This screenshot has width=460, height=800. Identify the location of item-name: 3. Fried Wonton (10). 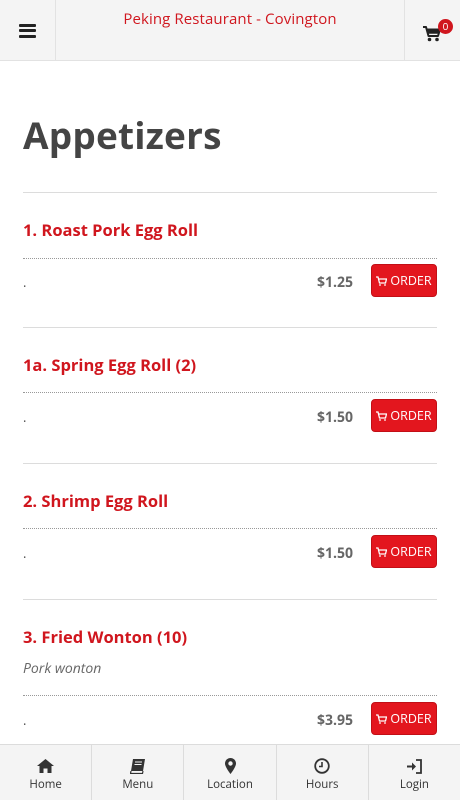
(105, 636).